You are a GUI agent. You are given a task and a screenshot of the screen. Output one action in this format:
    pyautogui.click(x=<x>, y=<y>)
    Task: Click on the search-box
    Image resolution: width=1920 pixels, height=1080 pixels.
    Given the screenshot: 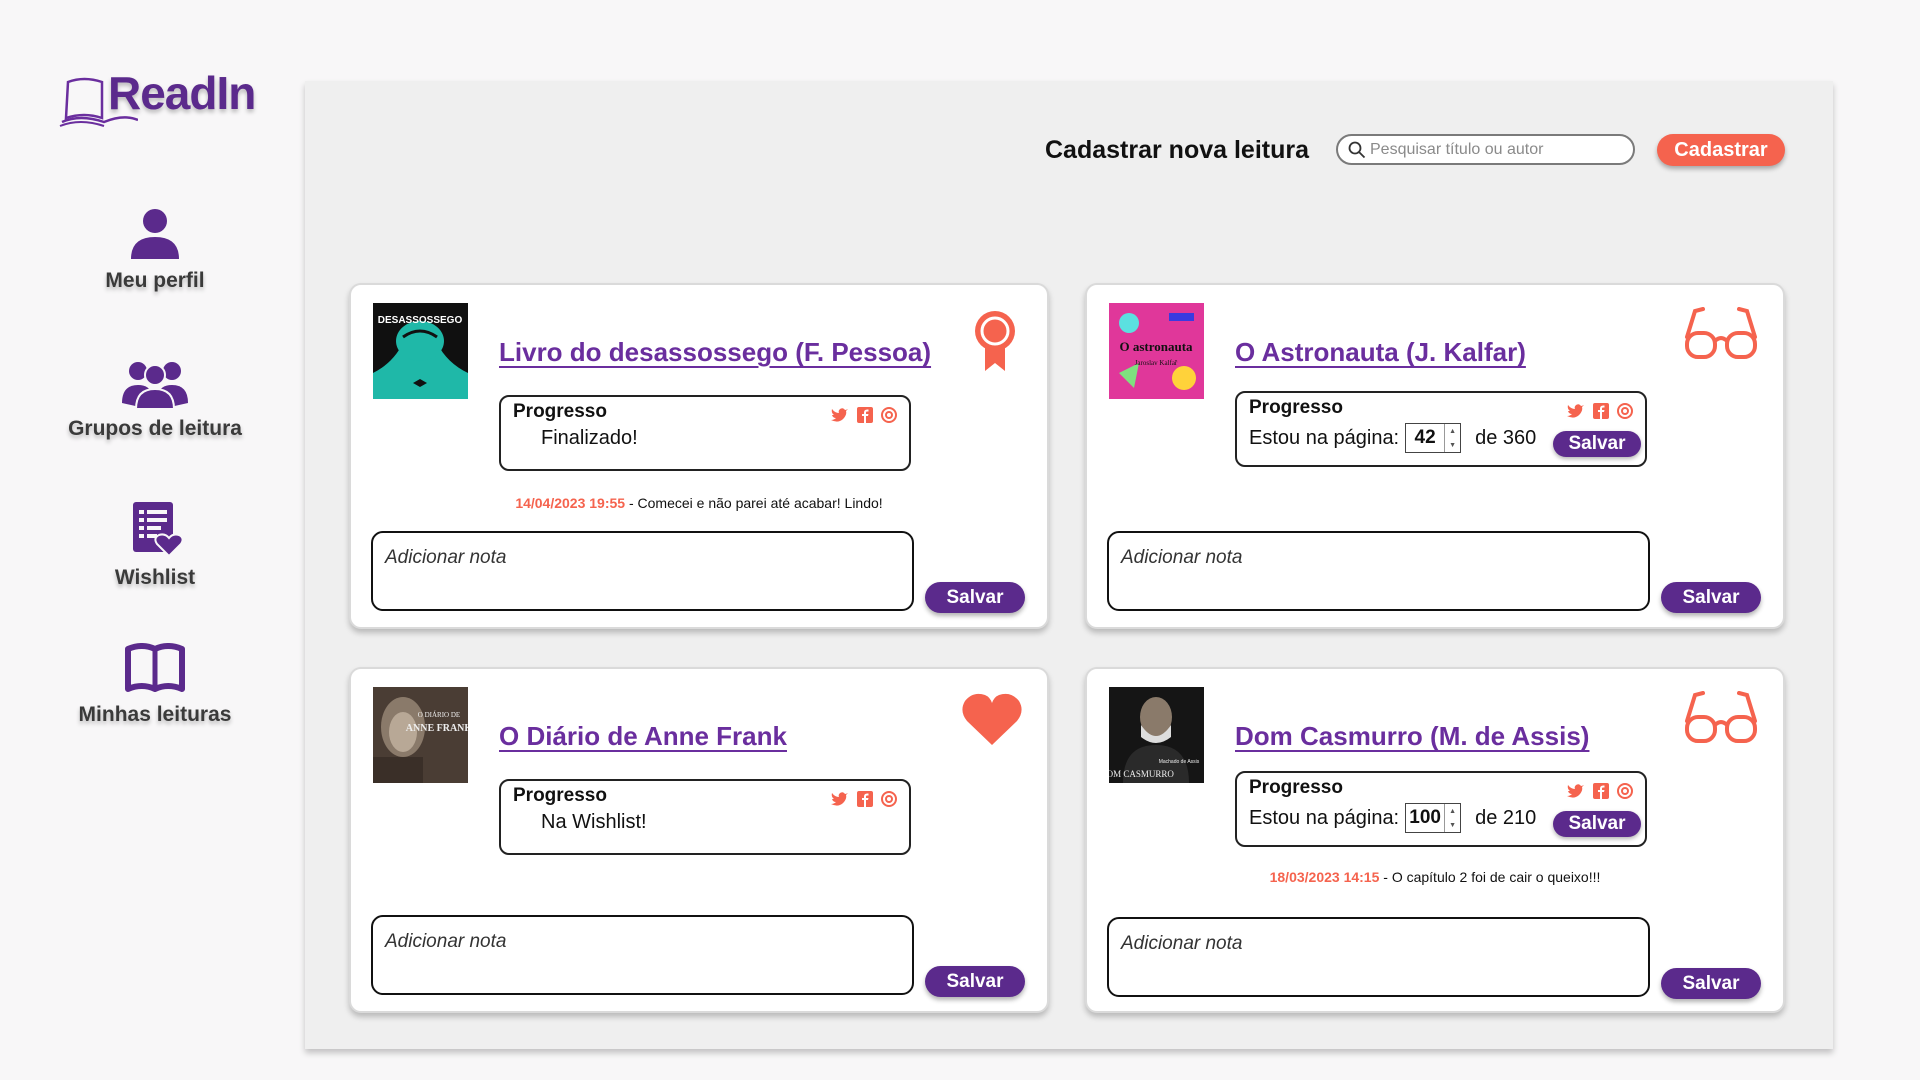 What is the action you would take?
    pyautogui.click(x=1485, y=149)
    